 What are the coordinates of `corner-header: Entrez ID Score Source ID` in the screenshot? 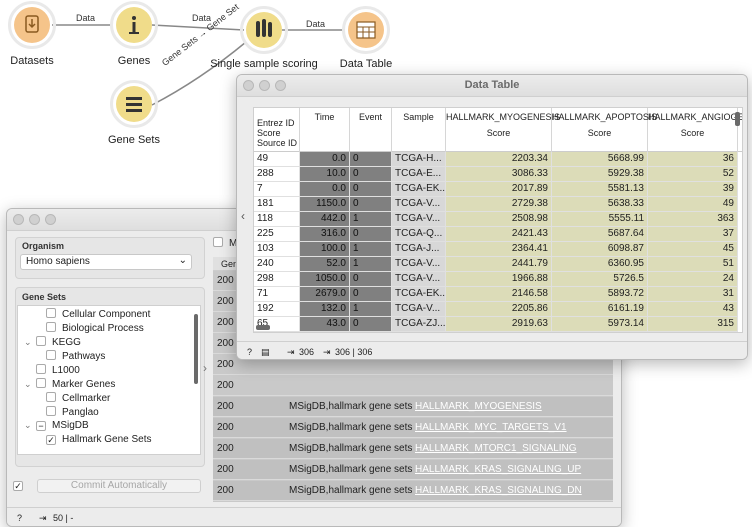 It's located at (277, 130).